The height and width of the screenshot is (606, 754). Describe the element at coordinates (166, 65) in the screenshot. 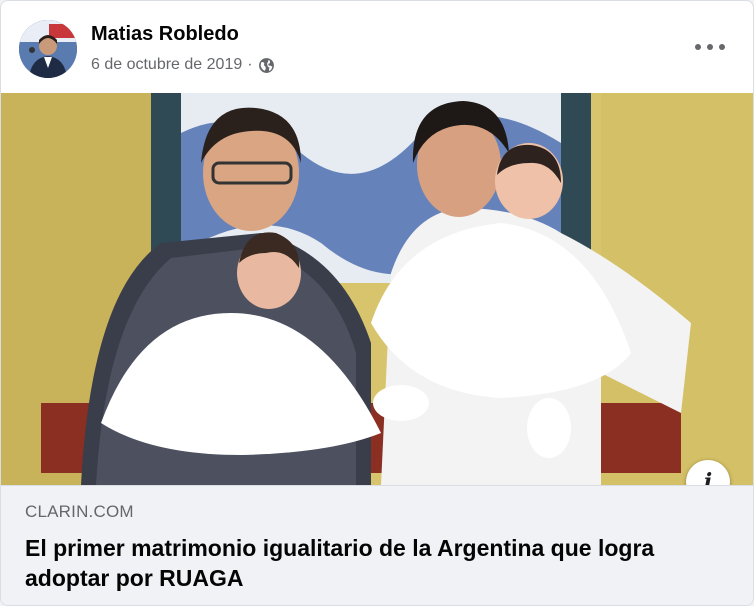

I see `post-date: 6 de octubre de 2019` at that location.